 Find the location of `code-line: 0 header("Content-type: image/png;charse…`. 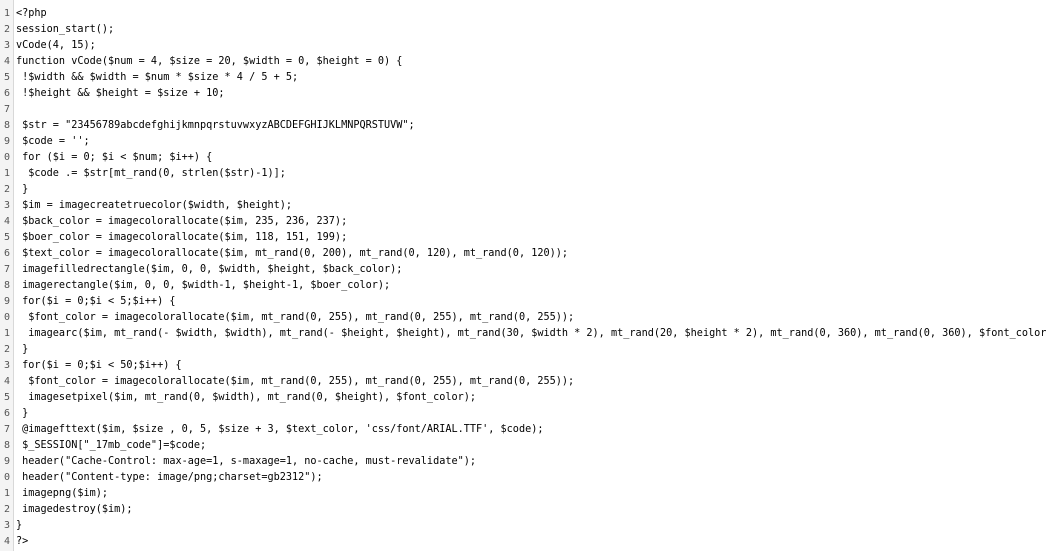

code-line: 0 header("Content-type: image/png;charse… is located at coordinates (523, 478).